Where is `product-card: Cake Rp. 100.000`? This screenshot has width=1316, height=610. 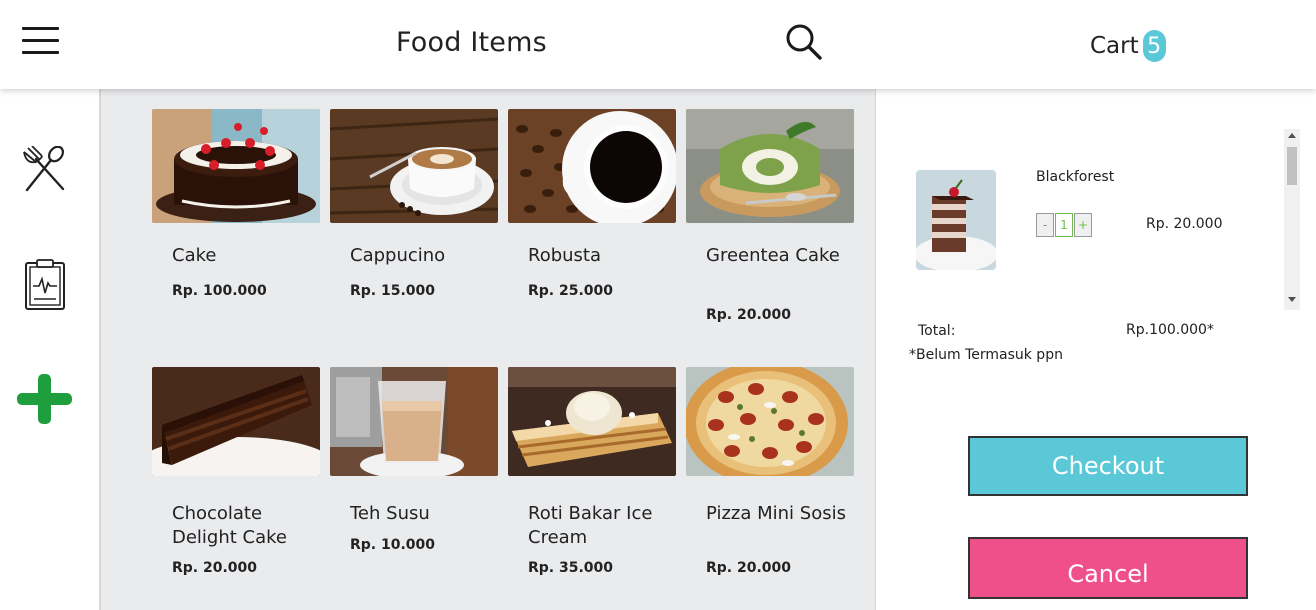
product-card: Cake Rp. 100.000 is located at coordinates (236, 214).